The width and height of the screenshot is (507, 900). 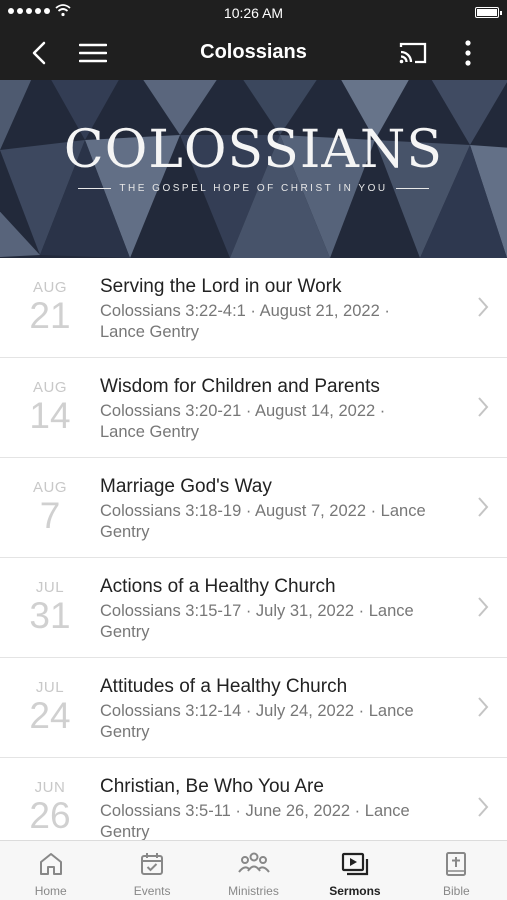 What do you see at coordinates (218, 586) in the screenshot?
I see `sermon-title: Actions of a Healthy Church` at bounding box center [218, 586].